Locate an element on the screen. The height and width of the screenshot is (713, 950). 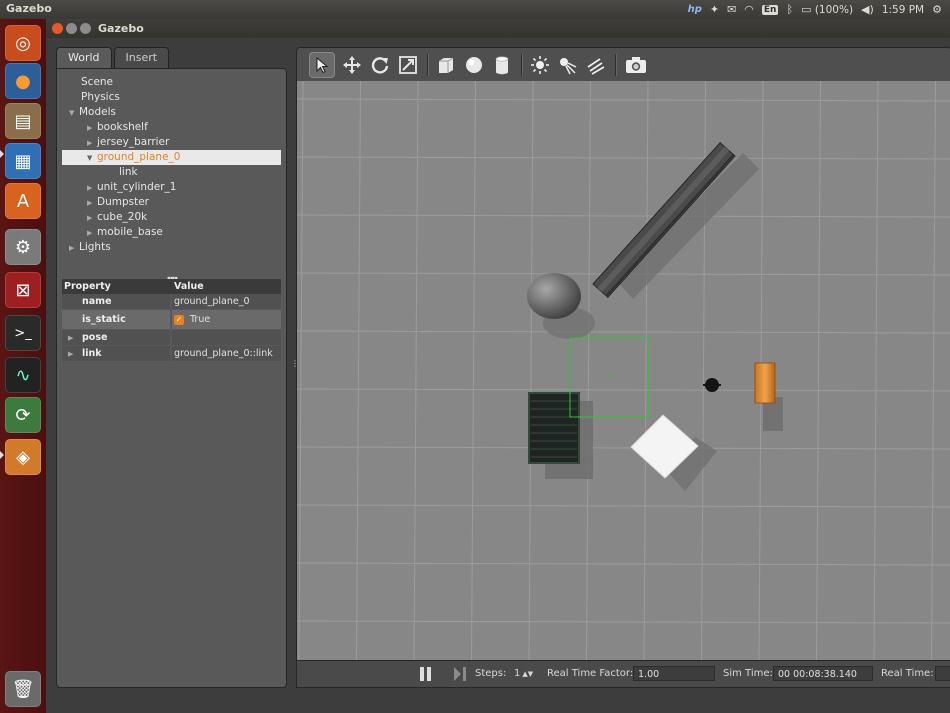
unit-sphere-model is located at coordinates (554, 296).